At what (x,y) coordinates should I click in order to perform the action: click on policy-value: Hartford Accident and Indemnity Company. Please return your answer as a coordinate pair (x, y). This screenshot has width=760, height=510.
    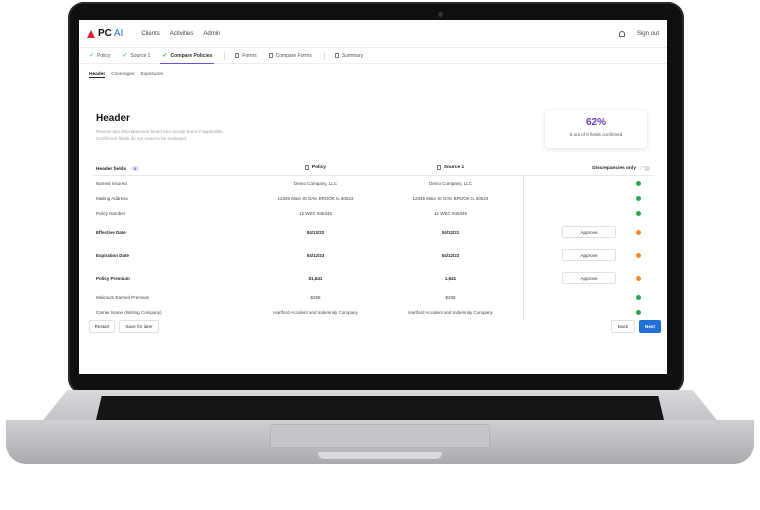
    Looking at the image, I should click on (315, 312).